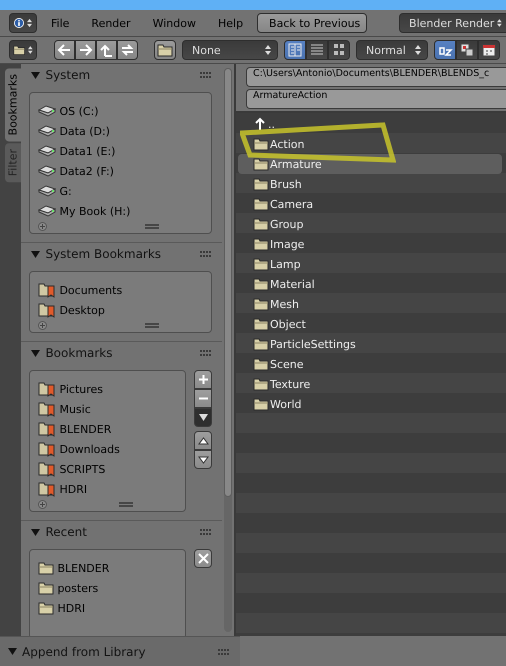 The width and height of the screenshot is (506, 666). What do you see at coordinates (376, 99) in the screenshot?
I see `file-name-field: ArmatureAction` at bounding box center [376, 99].